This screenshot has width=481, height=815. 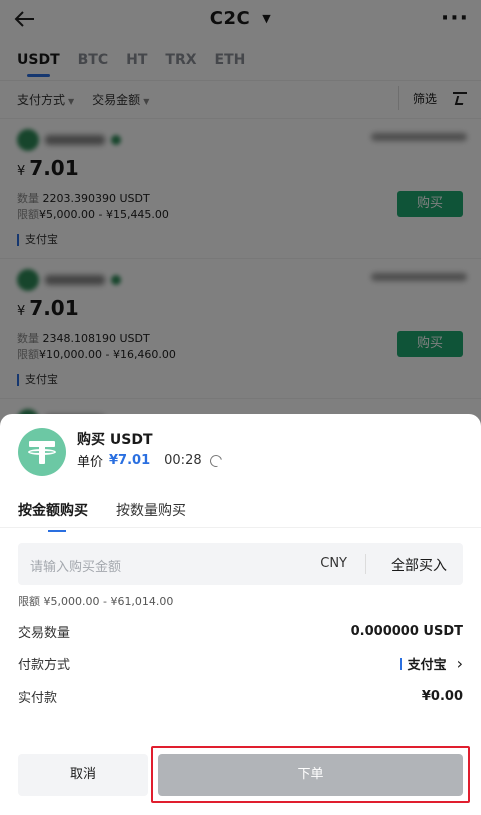 What do you see at coordinates (310, 775) in the screenshot?
I see `place-order-button: 下单` at bounding box center [310, 775].